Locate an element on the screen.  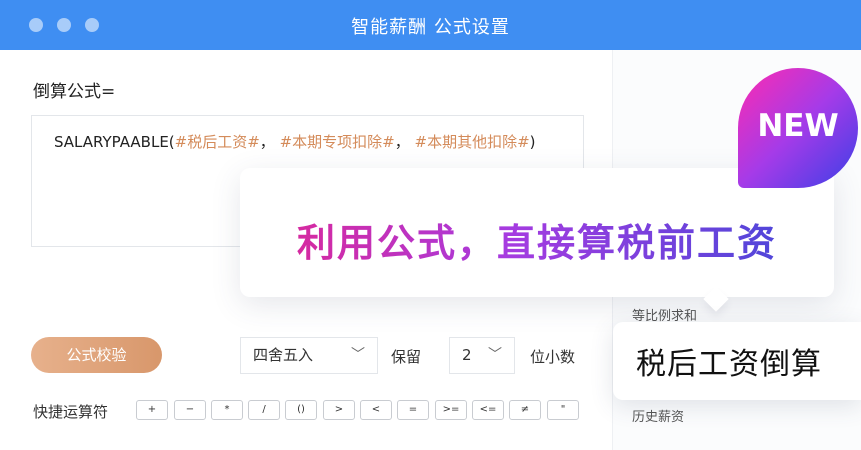
decimals-select: 2 ﹀ is located at coordinates (482, 355).